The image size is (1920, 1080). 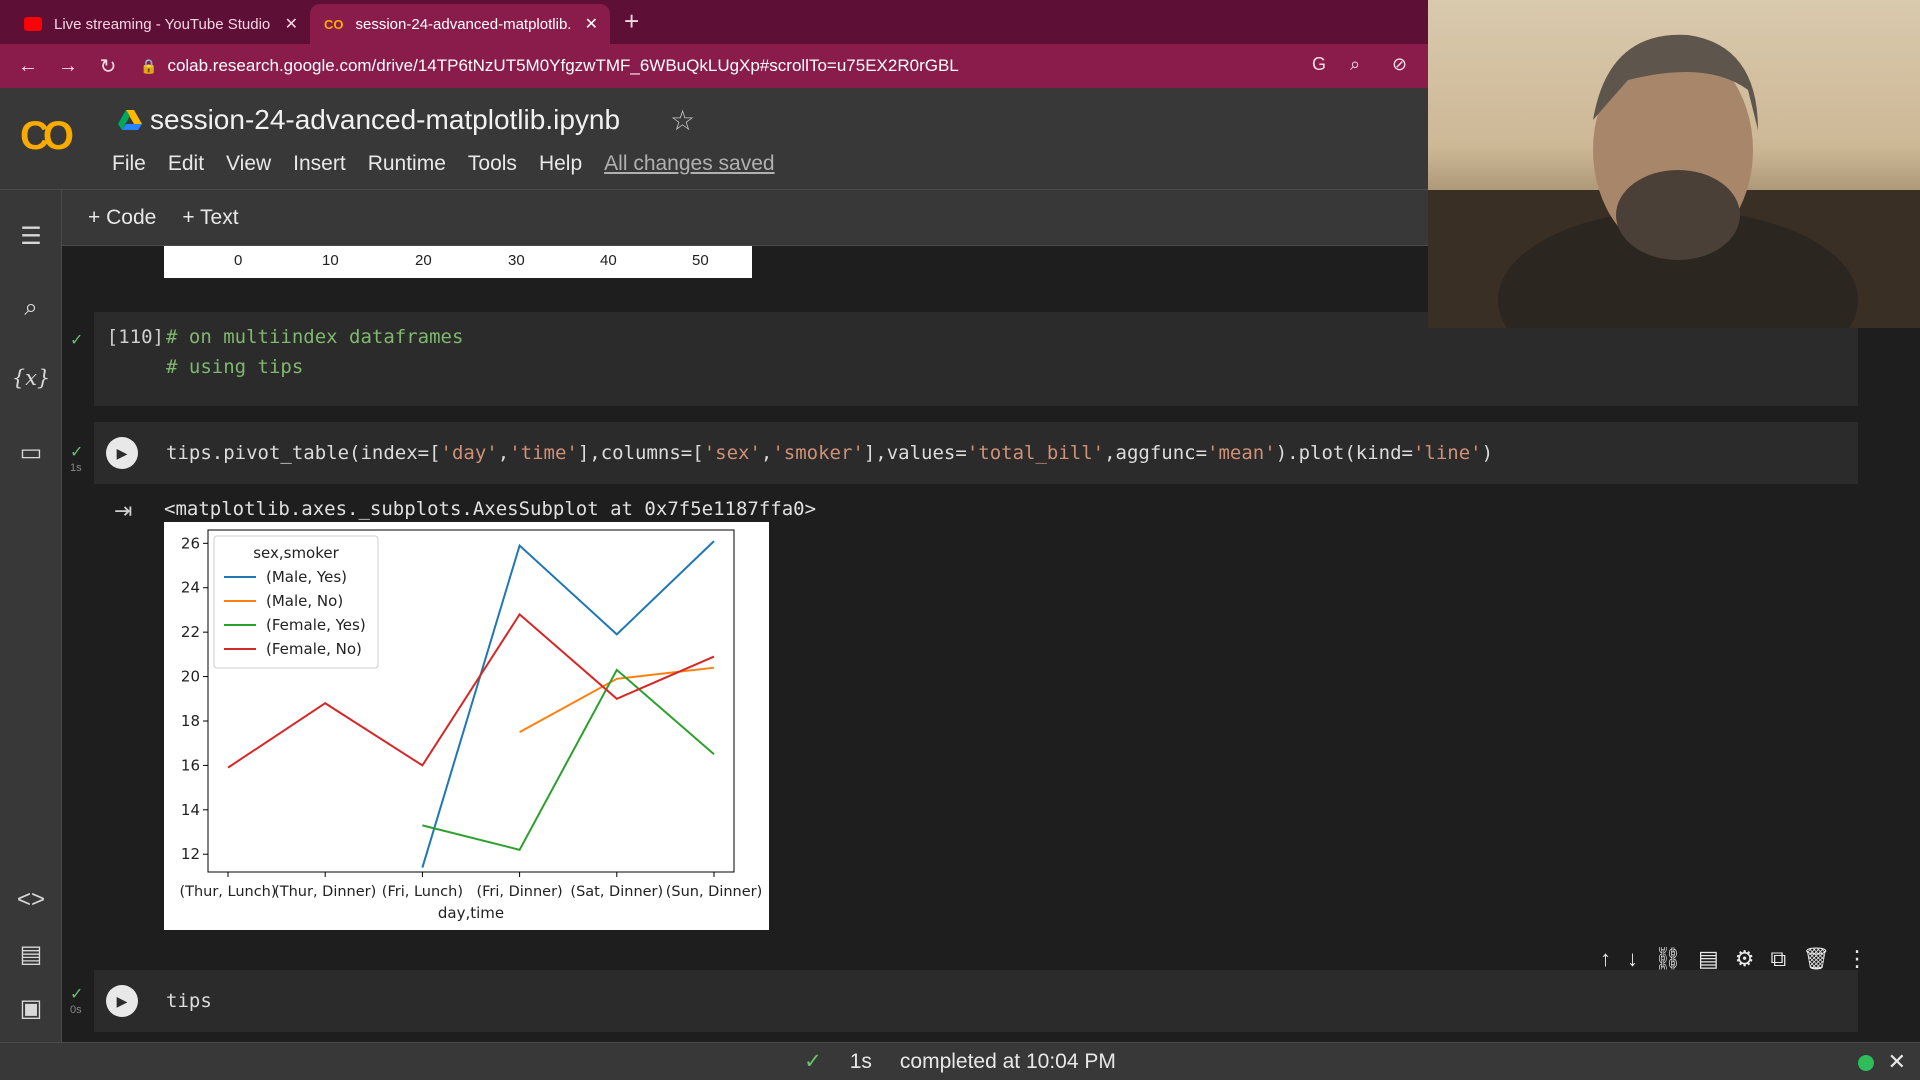 What do you see at coordinates (234, 367) in the screenshot?
I see `code-line: # using tips` at bounding box center [234, 367].